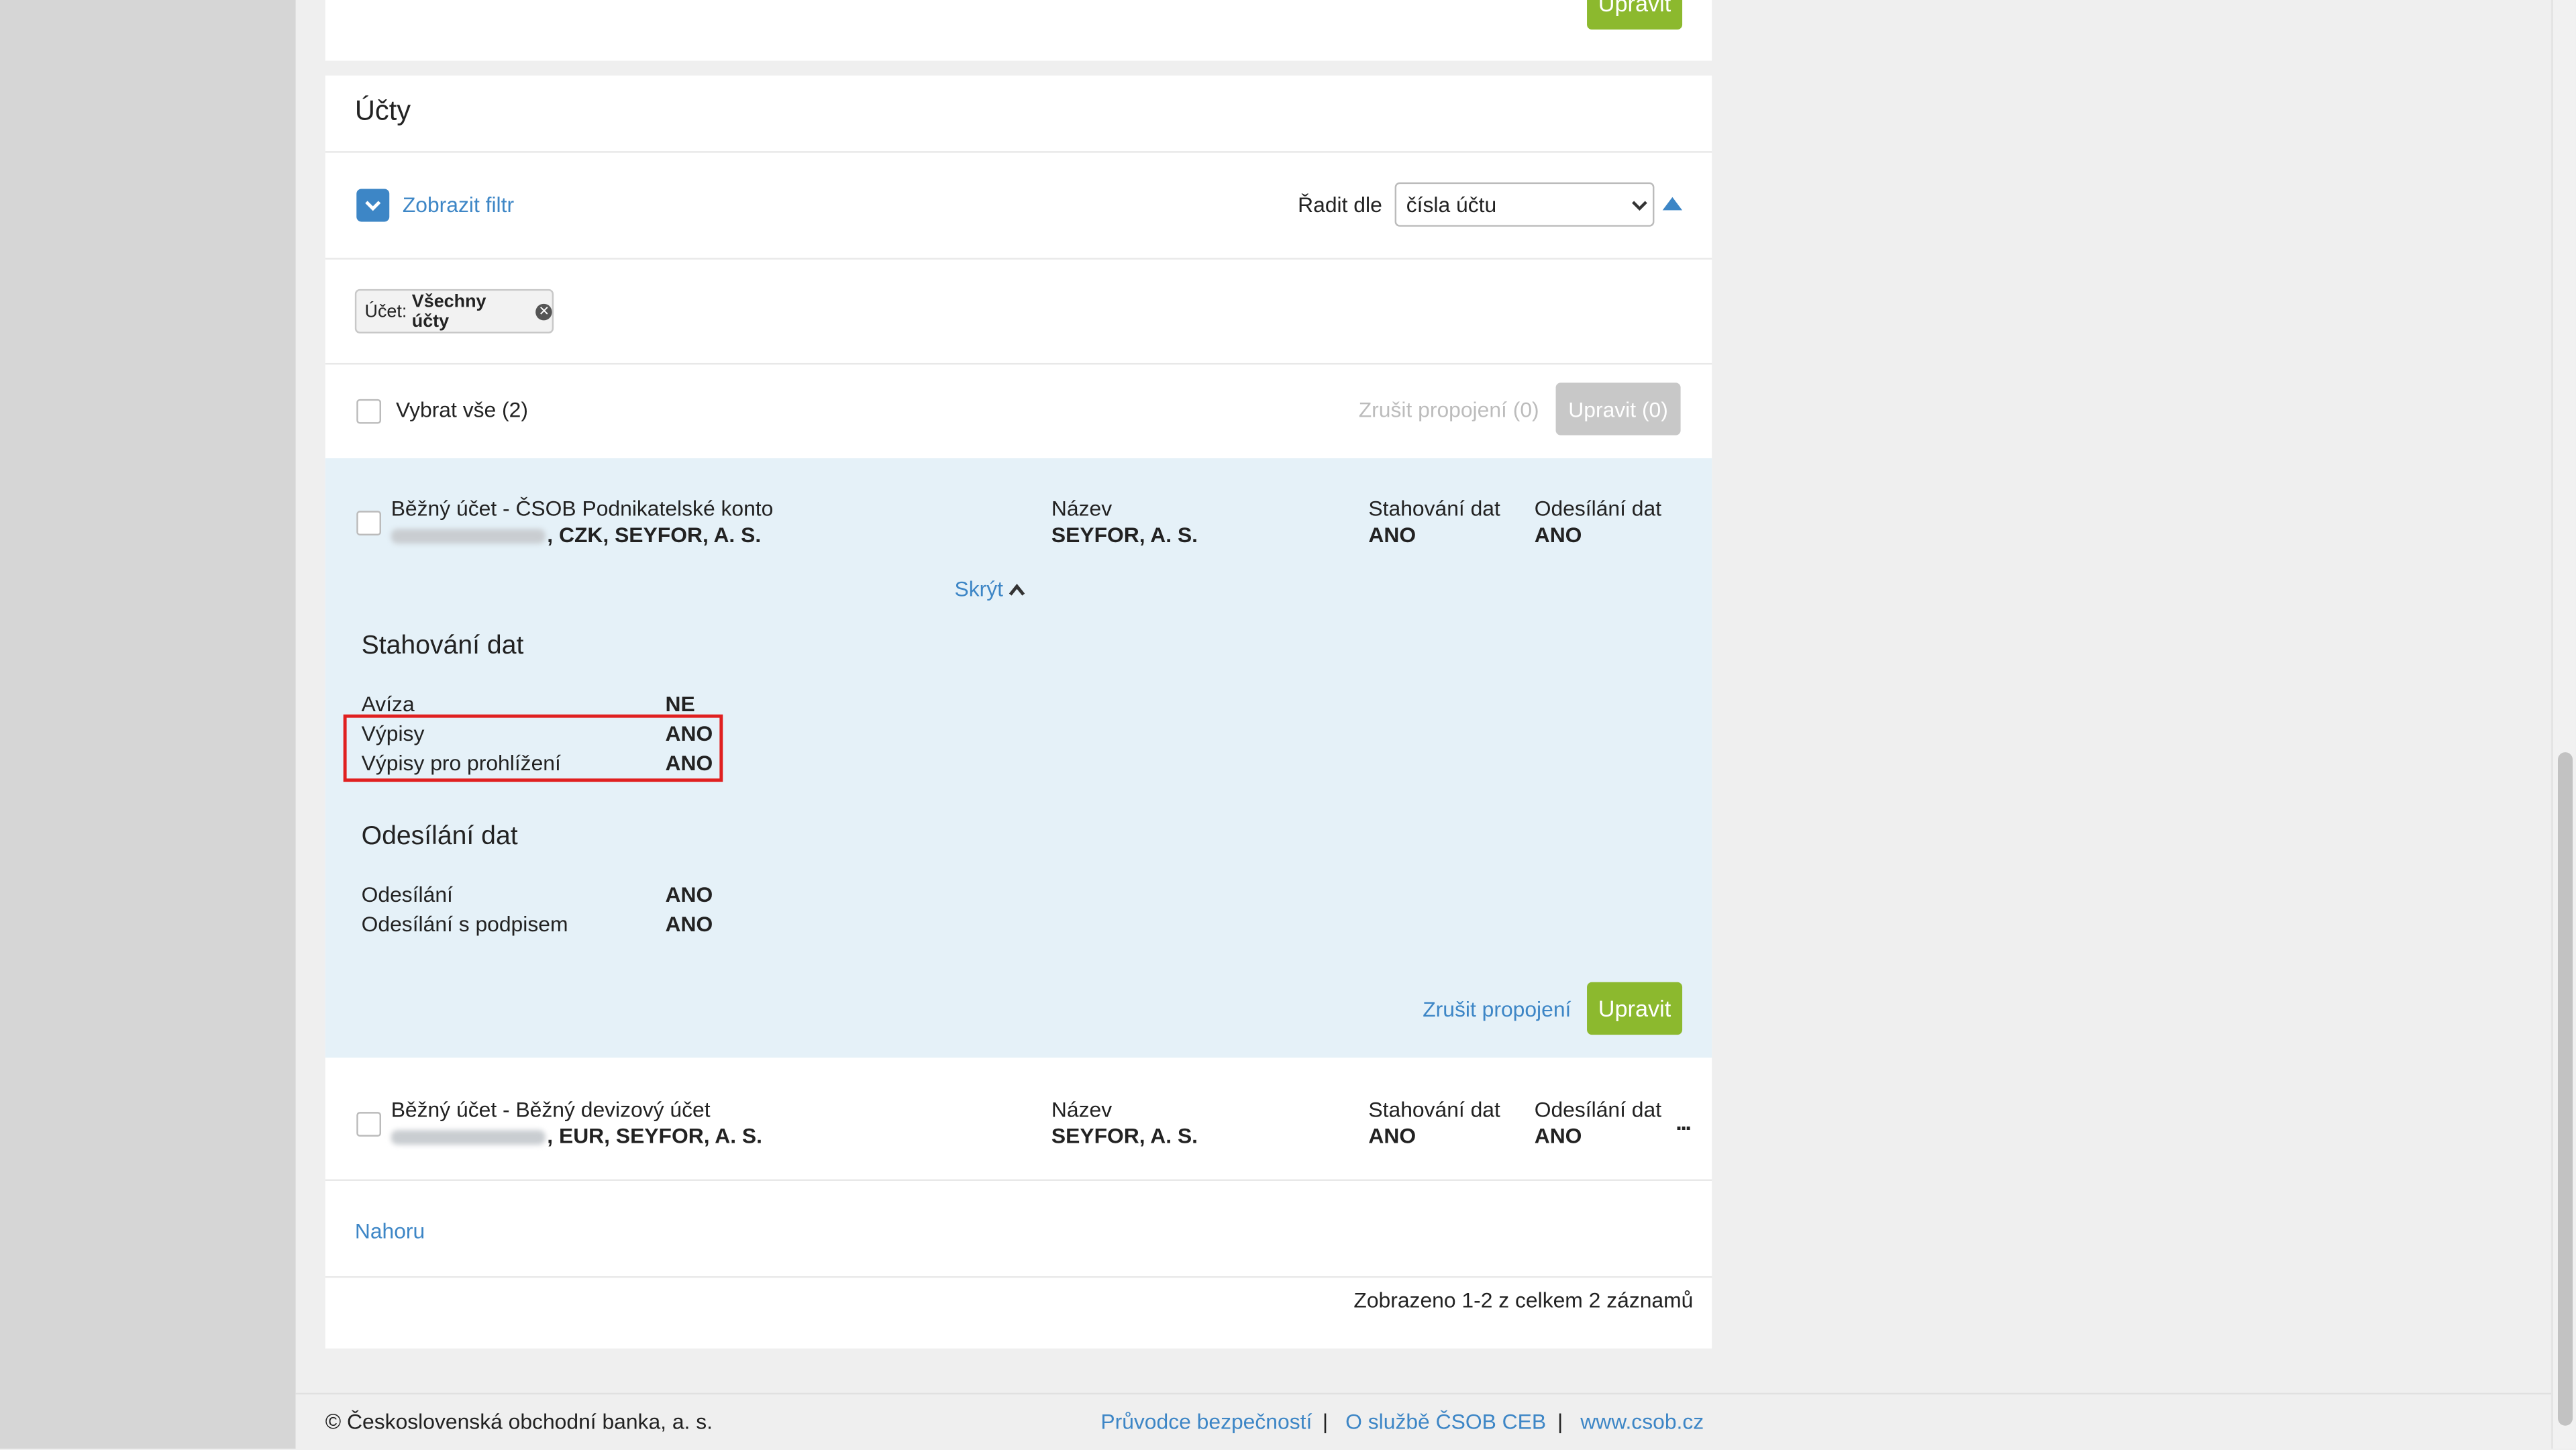 The width and height of the screenshot is (2576, 1450). I want to click on hide-label: Skrýt, so click(978, 588).